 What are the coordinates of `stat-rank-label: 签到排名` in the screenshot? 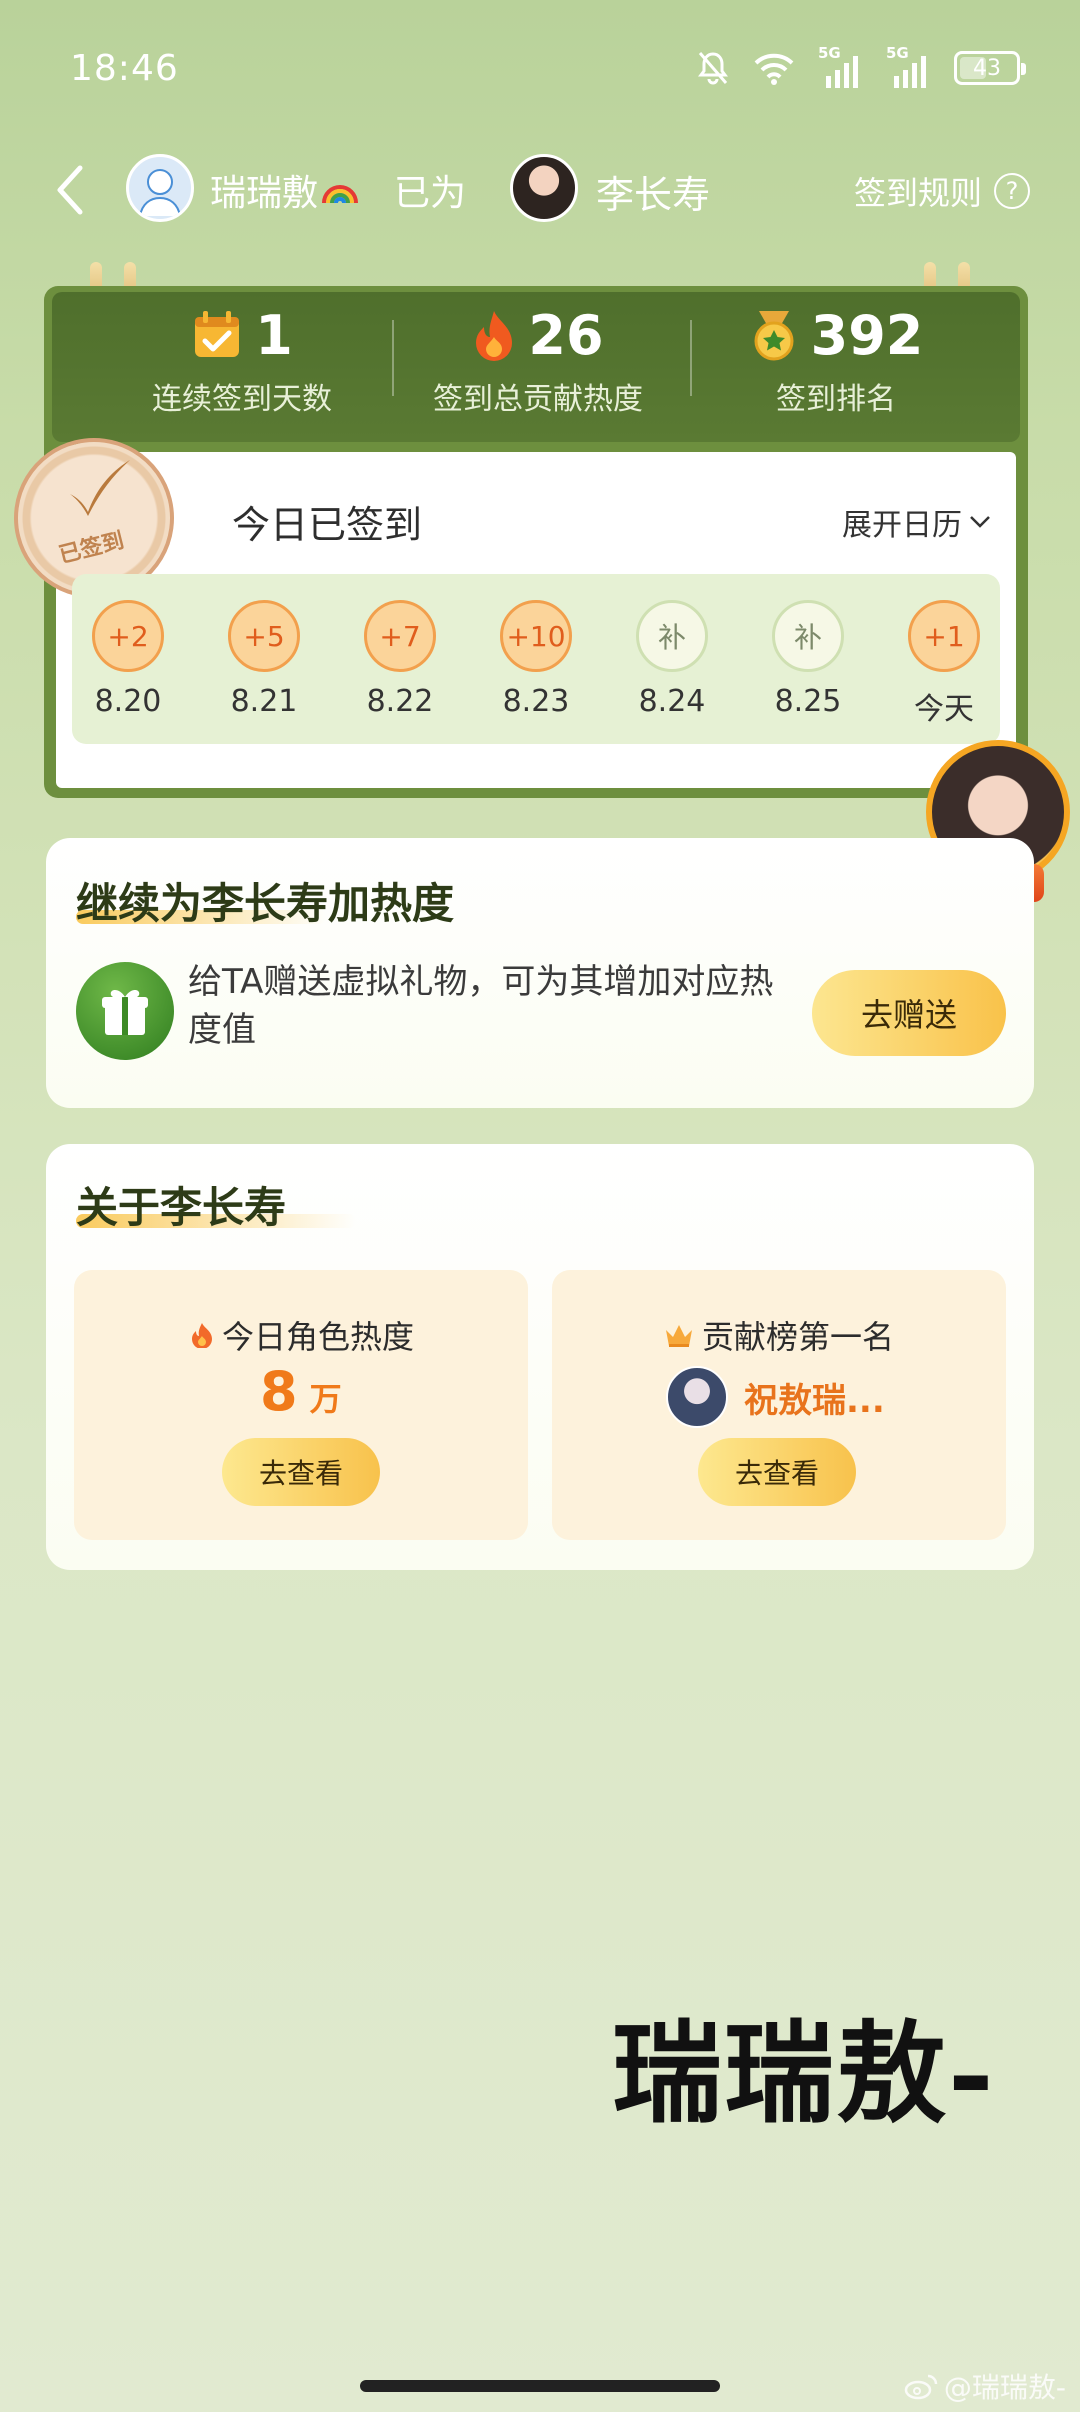 It's located at (836, 399).